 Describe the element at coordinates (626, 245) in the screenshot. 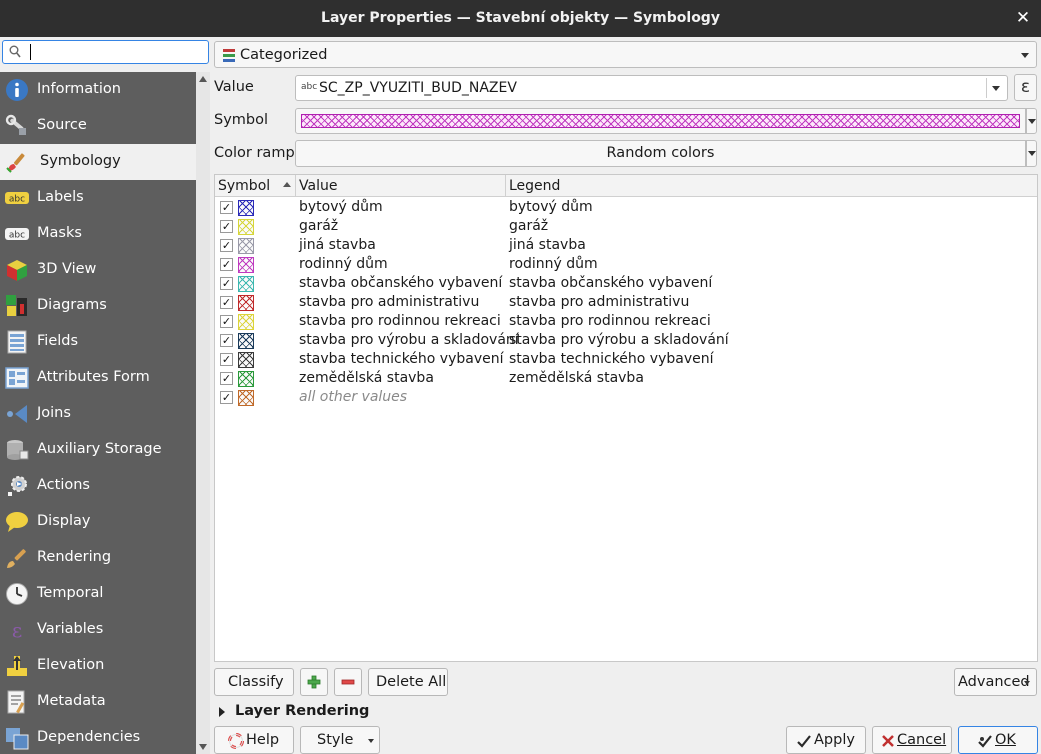

I see `table-row: ✓ jiná stavba jiná stavba` at that location.